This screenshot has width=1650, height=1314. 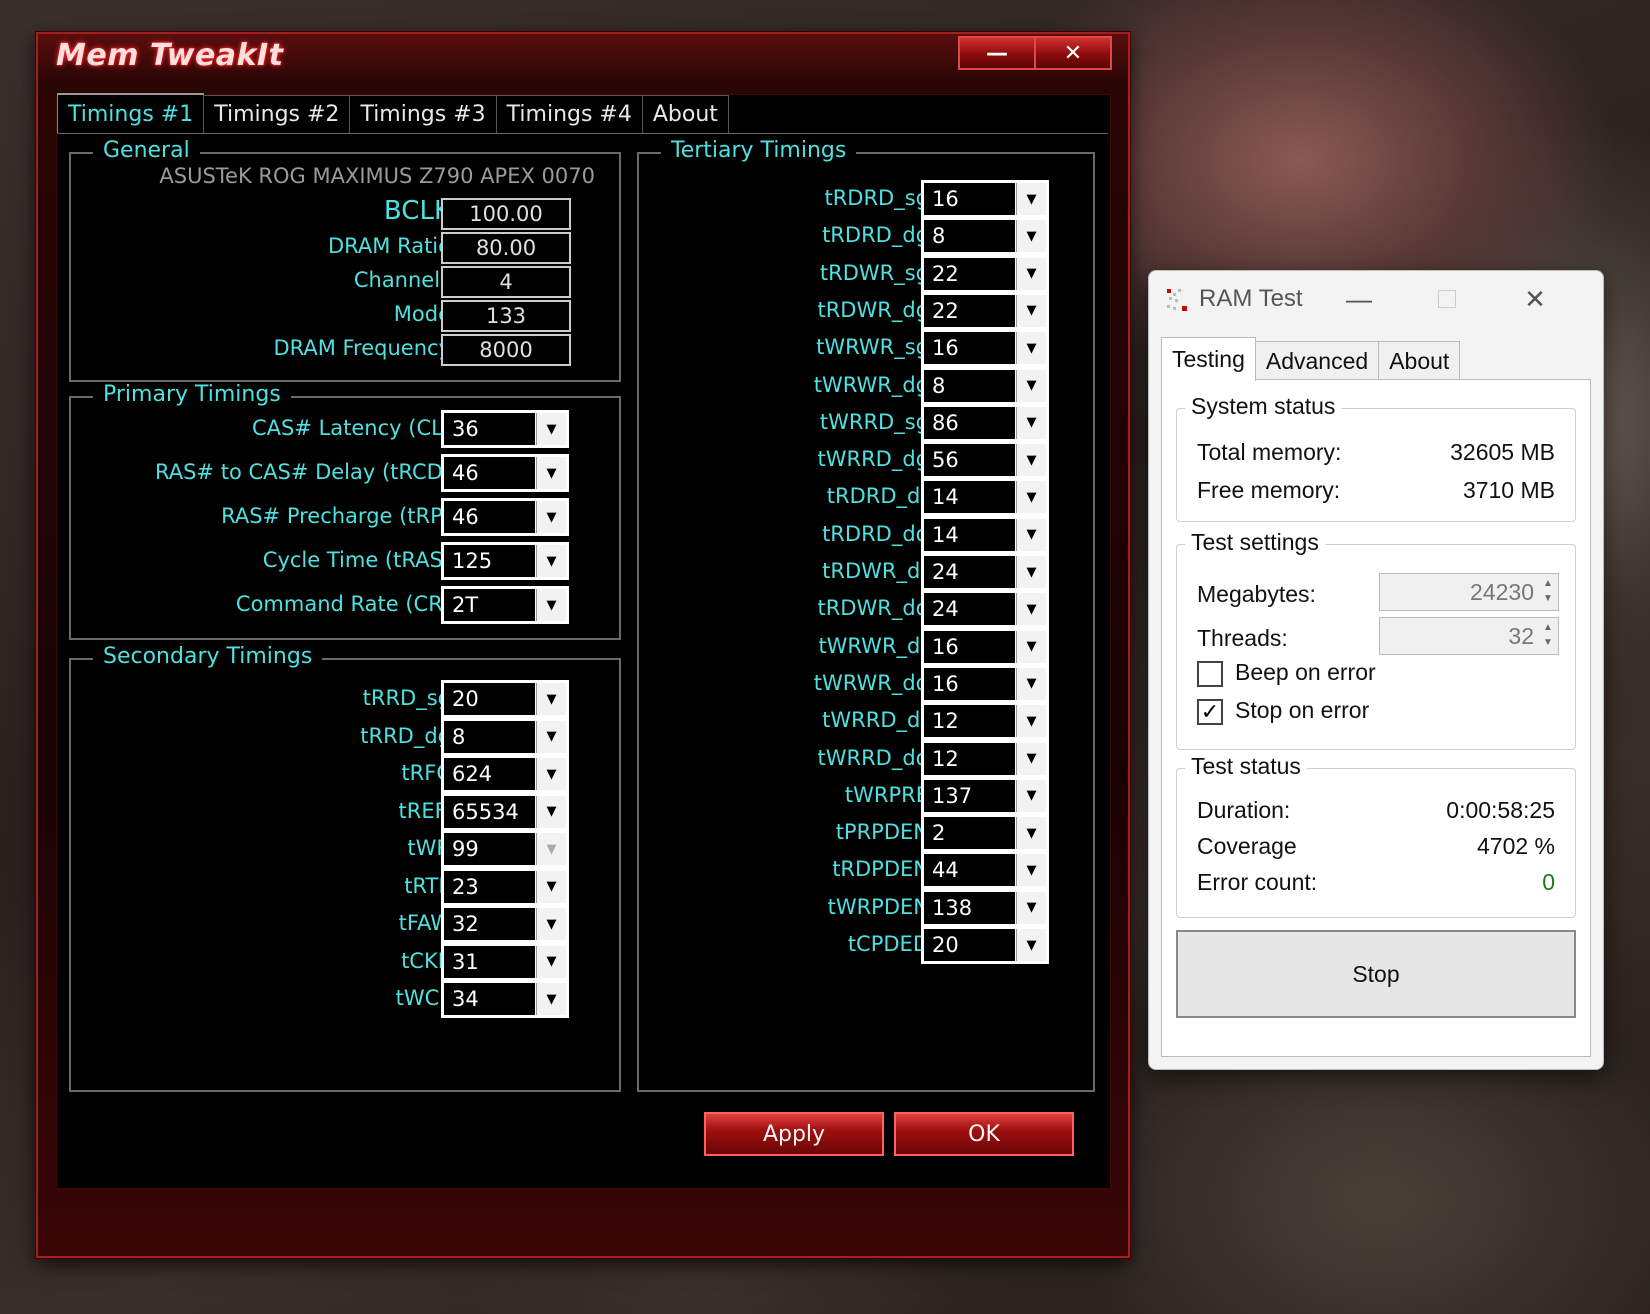 I want to click on combo-twrrd-dr: 12 ▼, so click(x=985, y=721).